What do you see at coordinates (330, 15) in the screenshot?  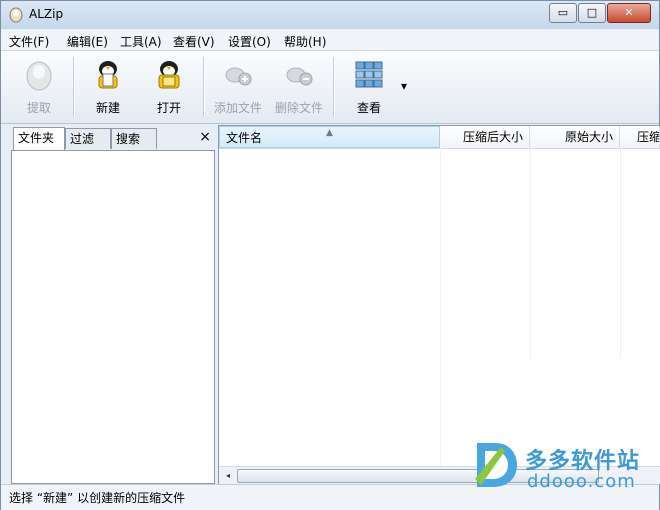 I see `title-bar: ALZip ▭ □ ✕` at bounding box center [330, 15].